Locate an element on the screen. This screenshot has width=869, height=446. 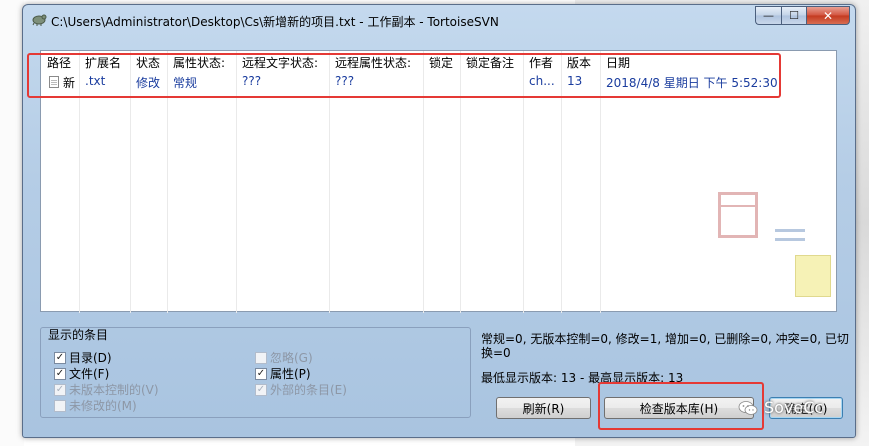
column-header-date: 日期 is located at coordinates (618, 62).